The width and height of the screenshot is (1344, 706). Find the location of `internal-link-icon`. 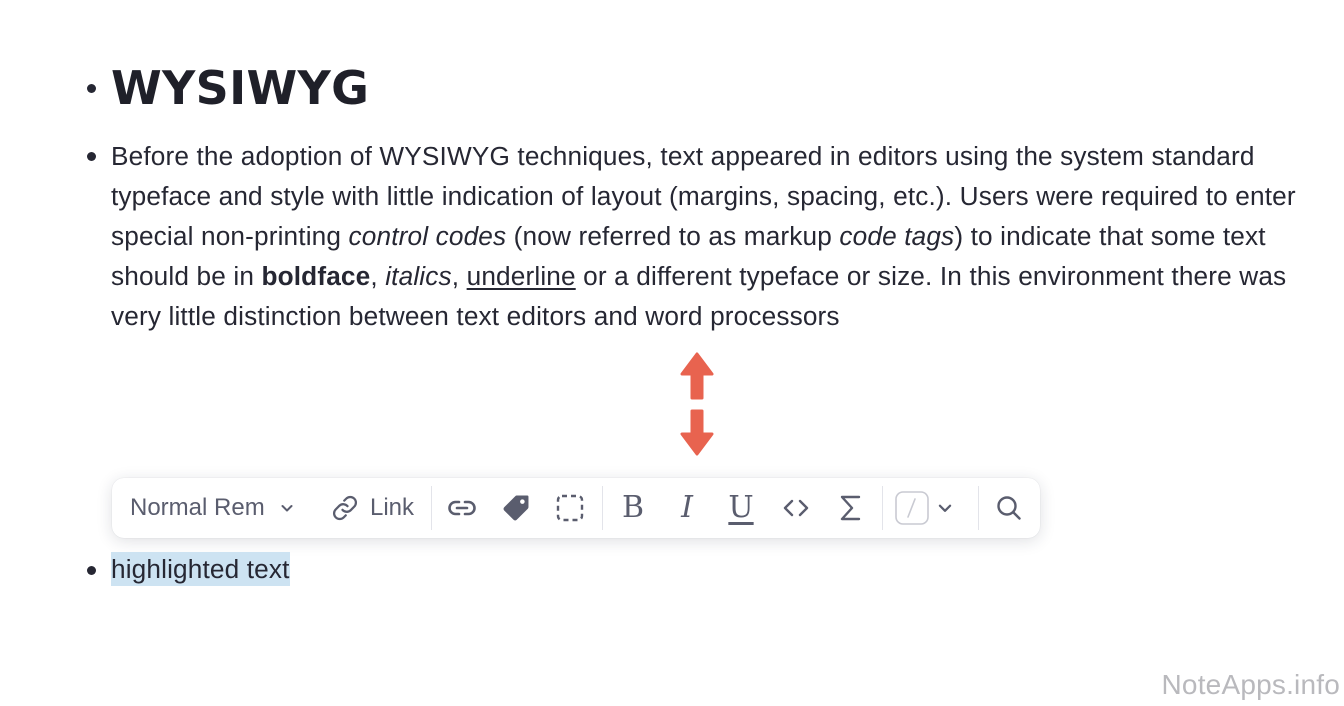

internal-link-icon is located at coordinates (462, 508).